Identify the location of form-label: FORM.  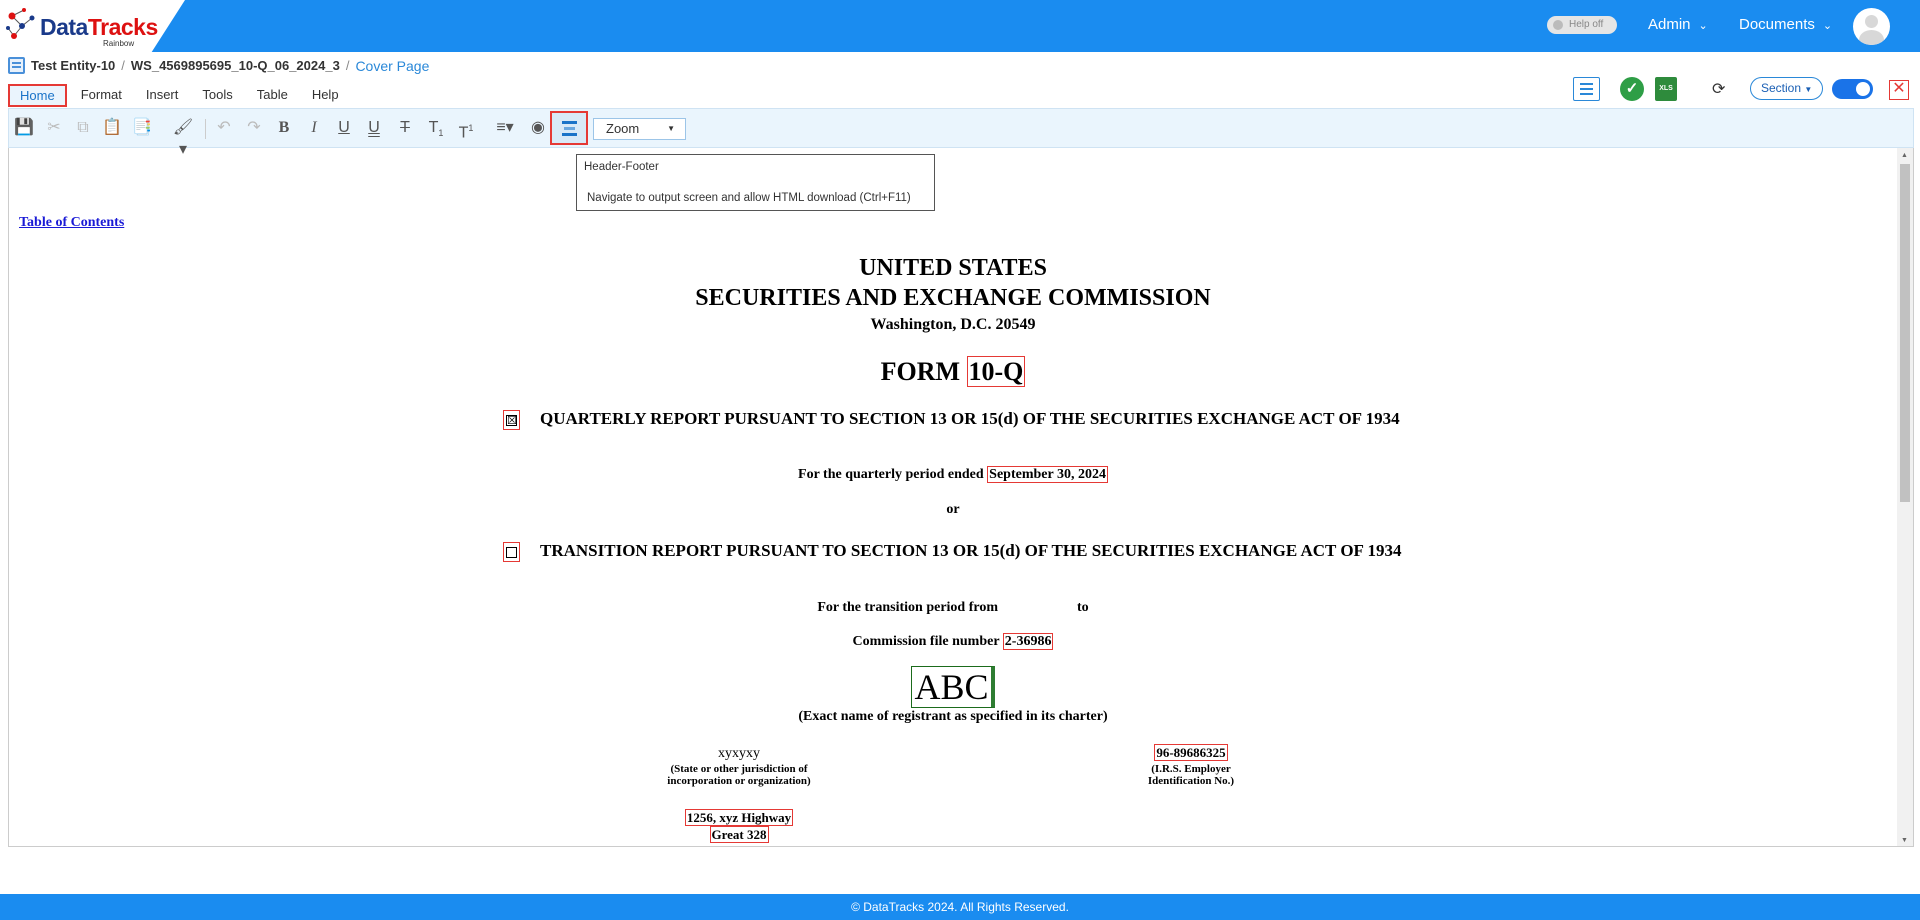
(920, 371).